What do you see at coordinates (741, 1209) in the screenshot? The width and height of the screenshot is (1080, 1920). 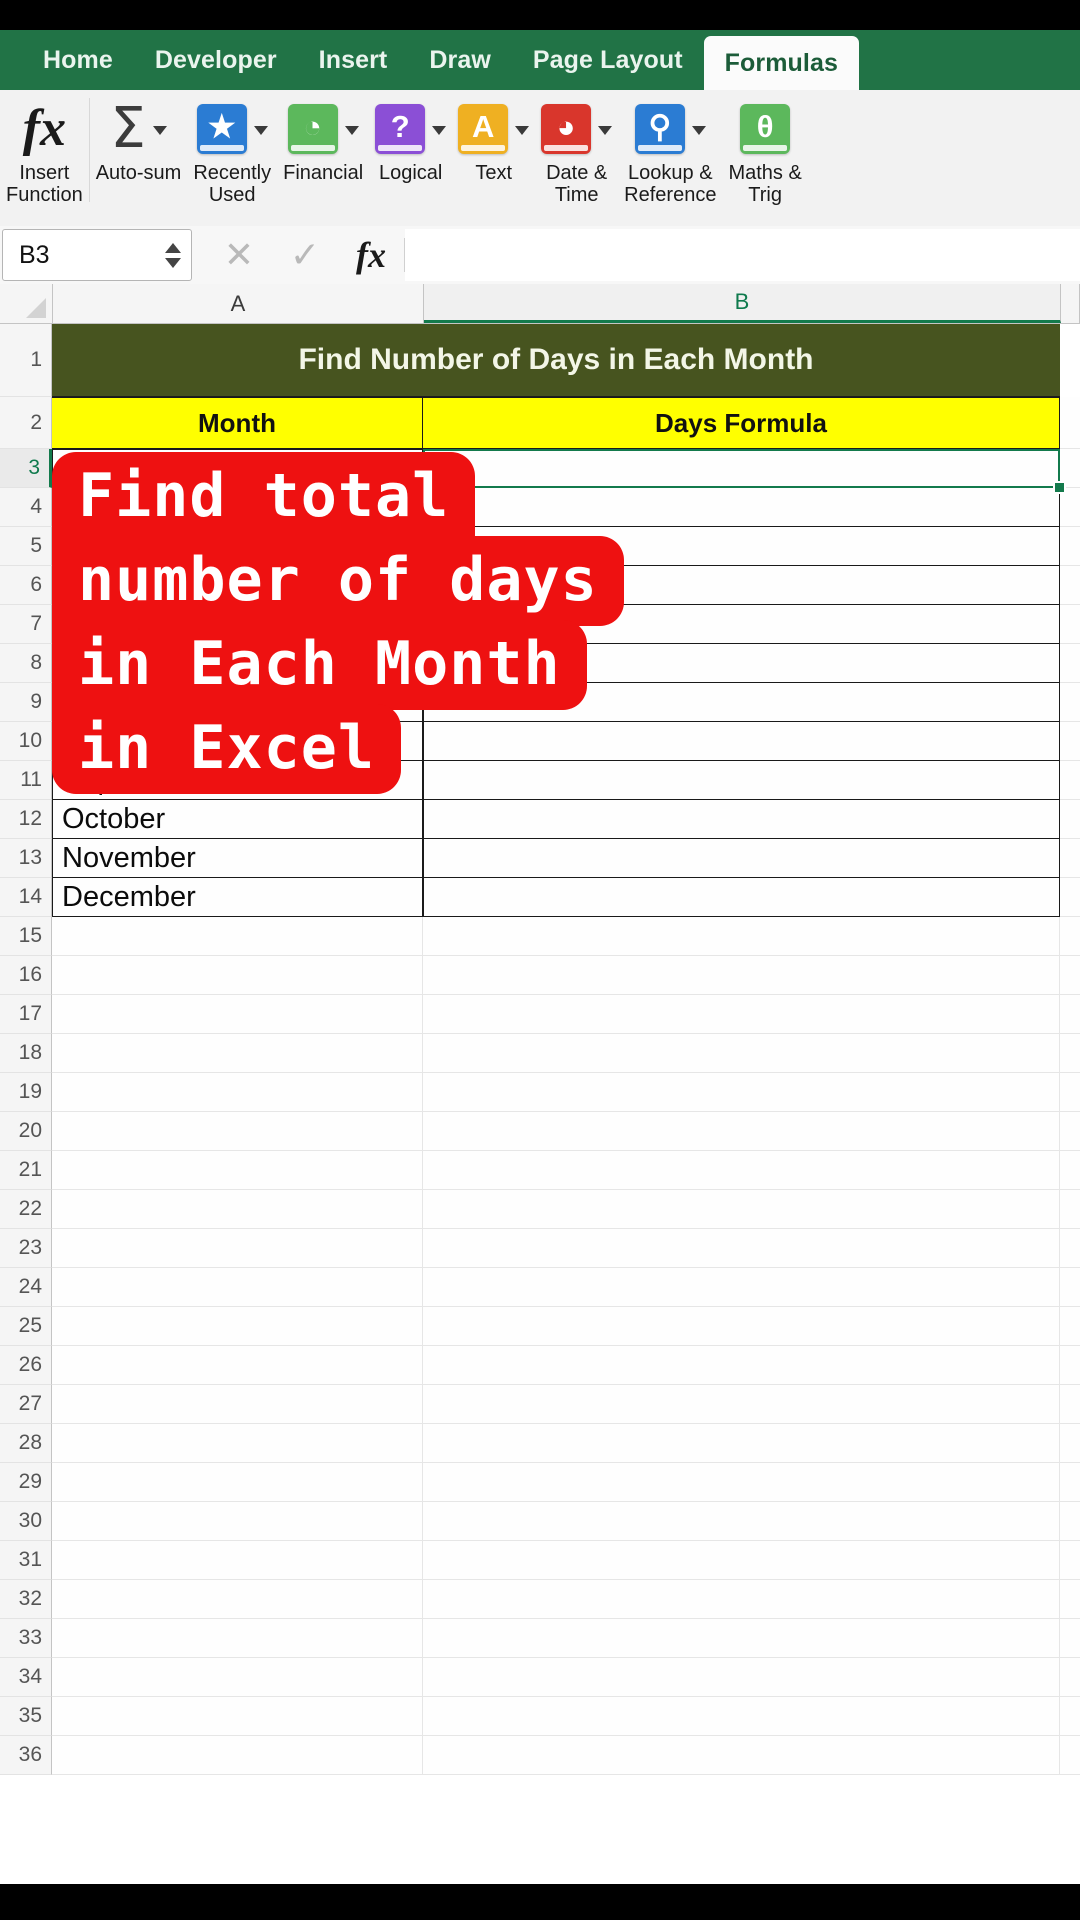 I see `cell-b22` at bounding box center [741, 1209].